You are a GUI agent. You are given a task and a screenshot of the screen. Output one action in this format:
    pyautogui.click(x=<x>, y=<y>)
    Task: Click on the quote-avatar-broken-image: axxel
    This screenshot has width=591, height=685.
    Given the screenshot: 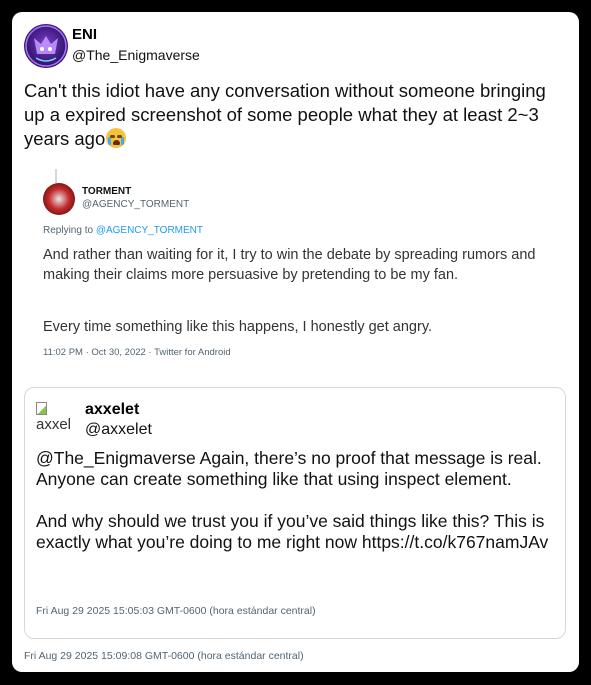 What is the action you would take?
    pyautogui.click(x=58, y=419)
    